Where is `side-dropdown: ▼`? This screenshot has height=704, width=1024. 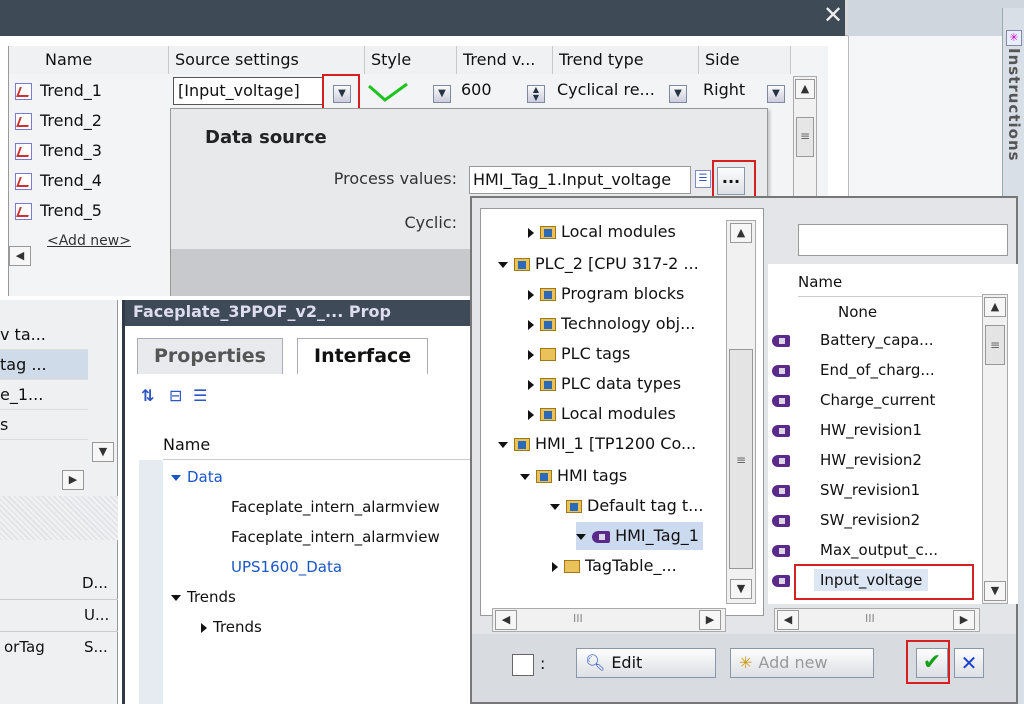
side-dropdown: ▼ is located at coordinates (776, 94).